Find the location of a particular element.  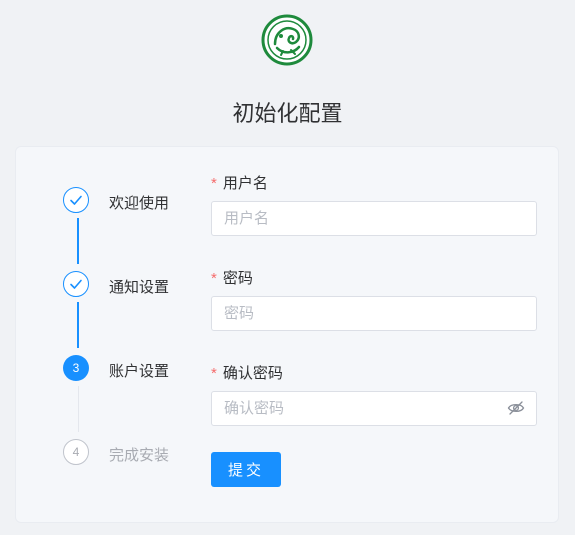

step-label: 通知设置 is located at coordinates (139, 287).